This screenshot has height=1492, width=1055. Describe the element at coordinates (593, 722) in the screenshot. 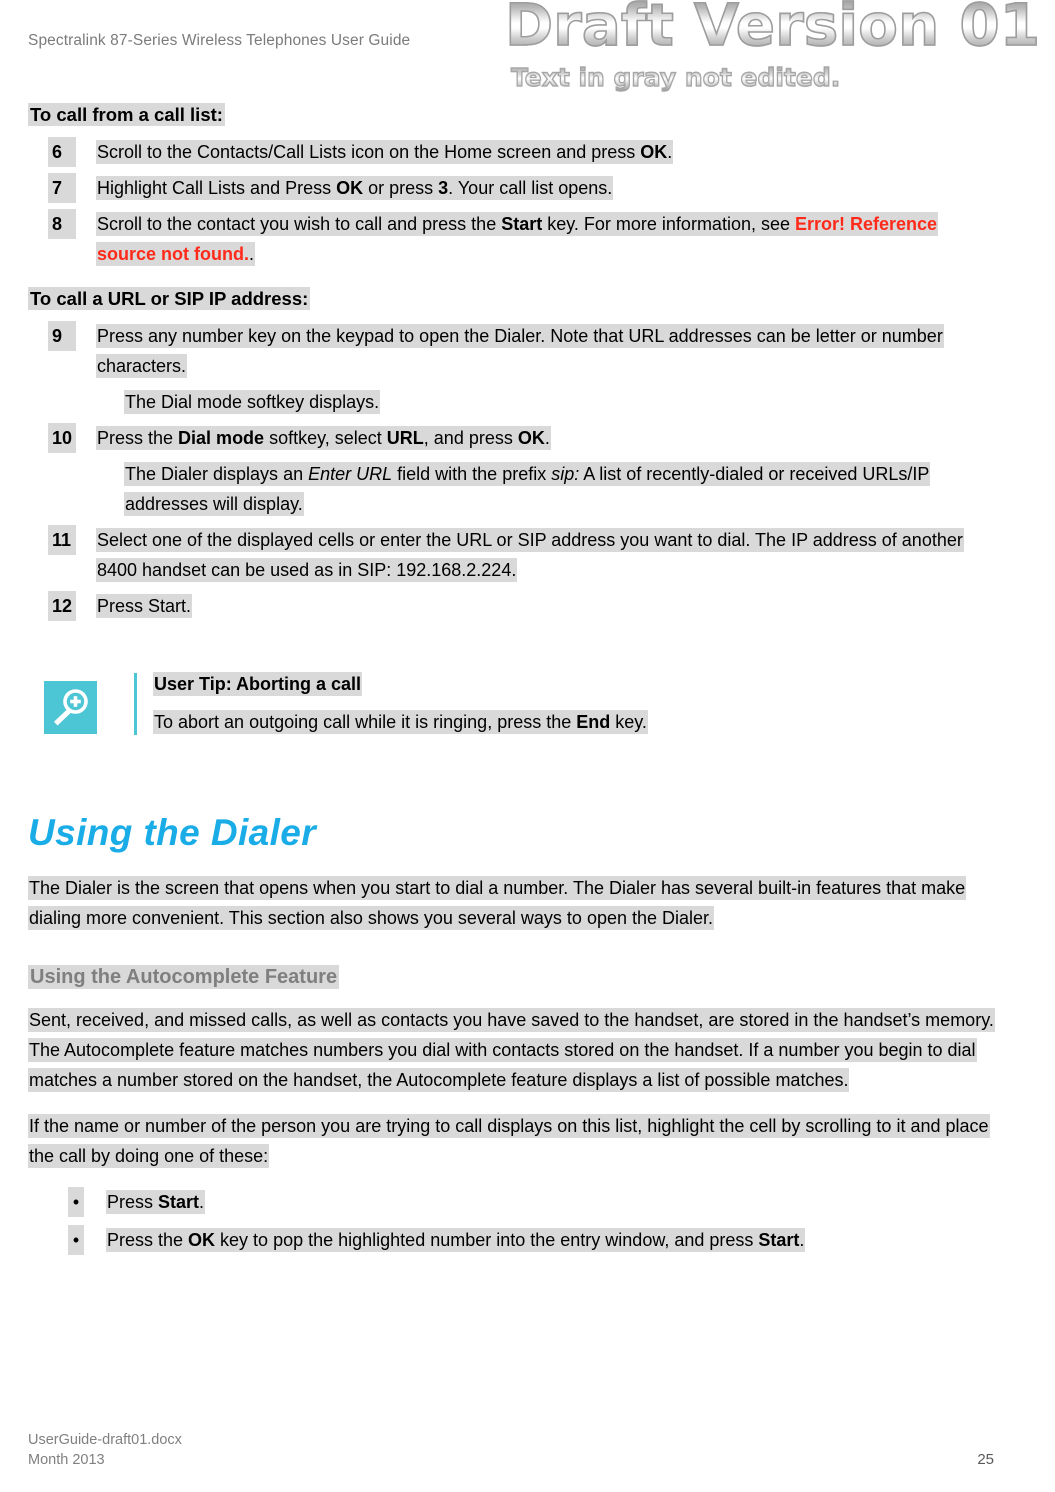

I see `text-run: End` at that location.